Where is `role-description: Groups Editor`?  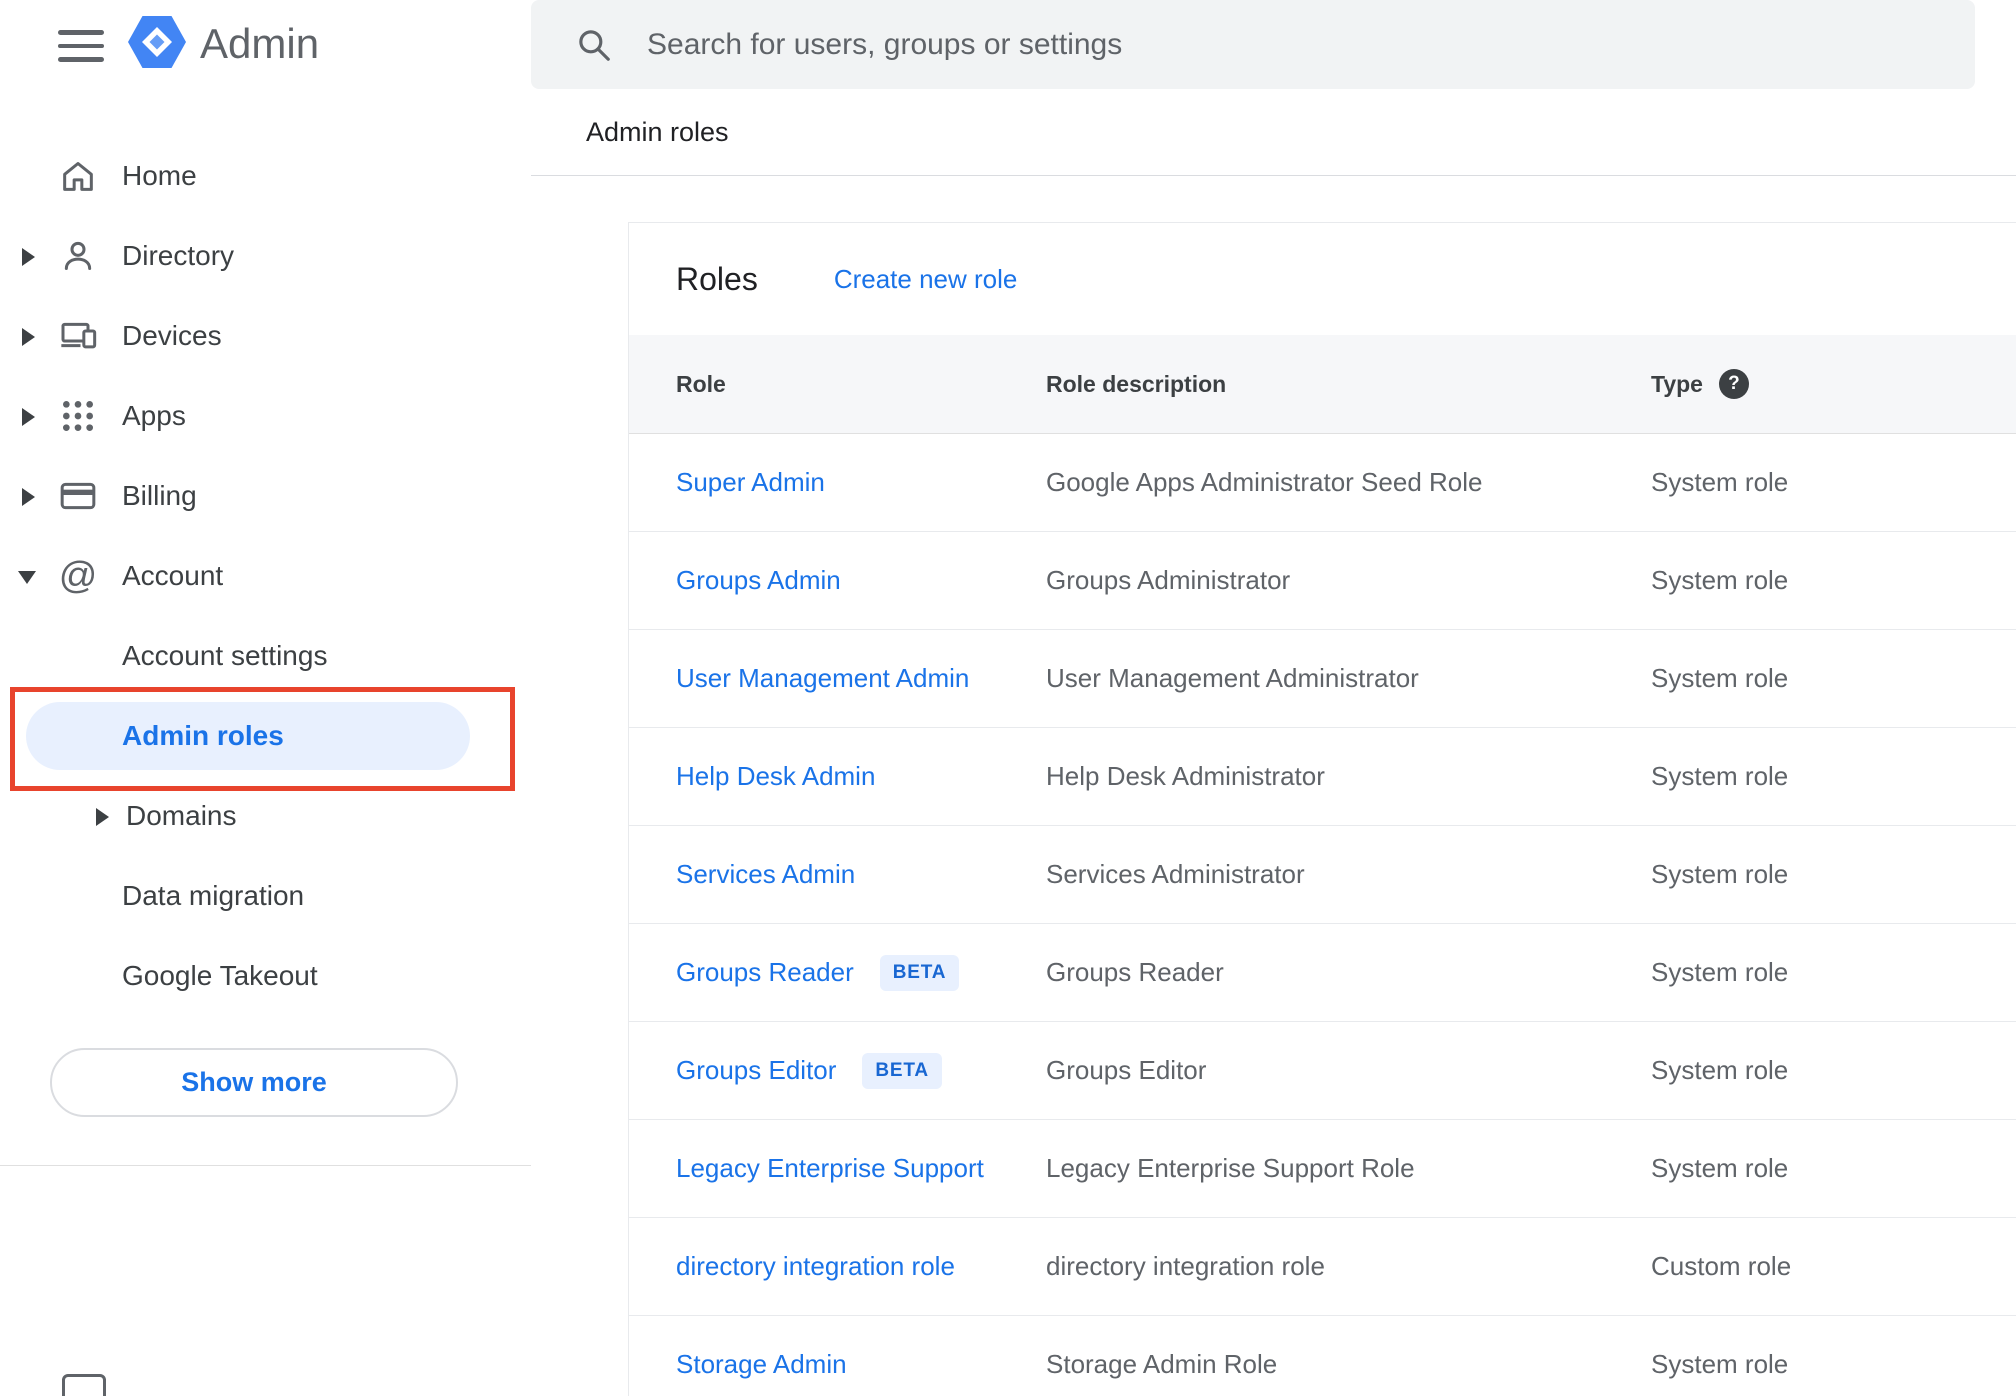
role-description: Groups Editor is located at coordinates (1126, 1070).